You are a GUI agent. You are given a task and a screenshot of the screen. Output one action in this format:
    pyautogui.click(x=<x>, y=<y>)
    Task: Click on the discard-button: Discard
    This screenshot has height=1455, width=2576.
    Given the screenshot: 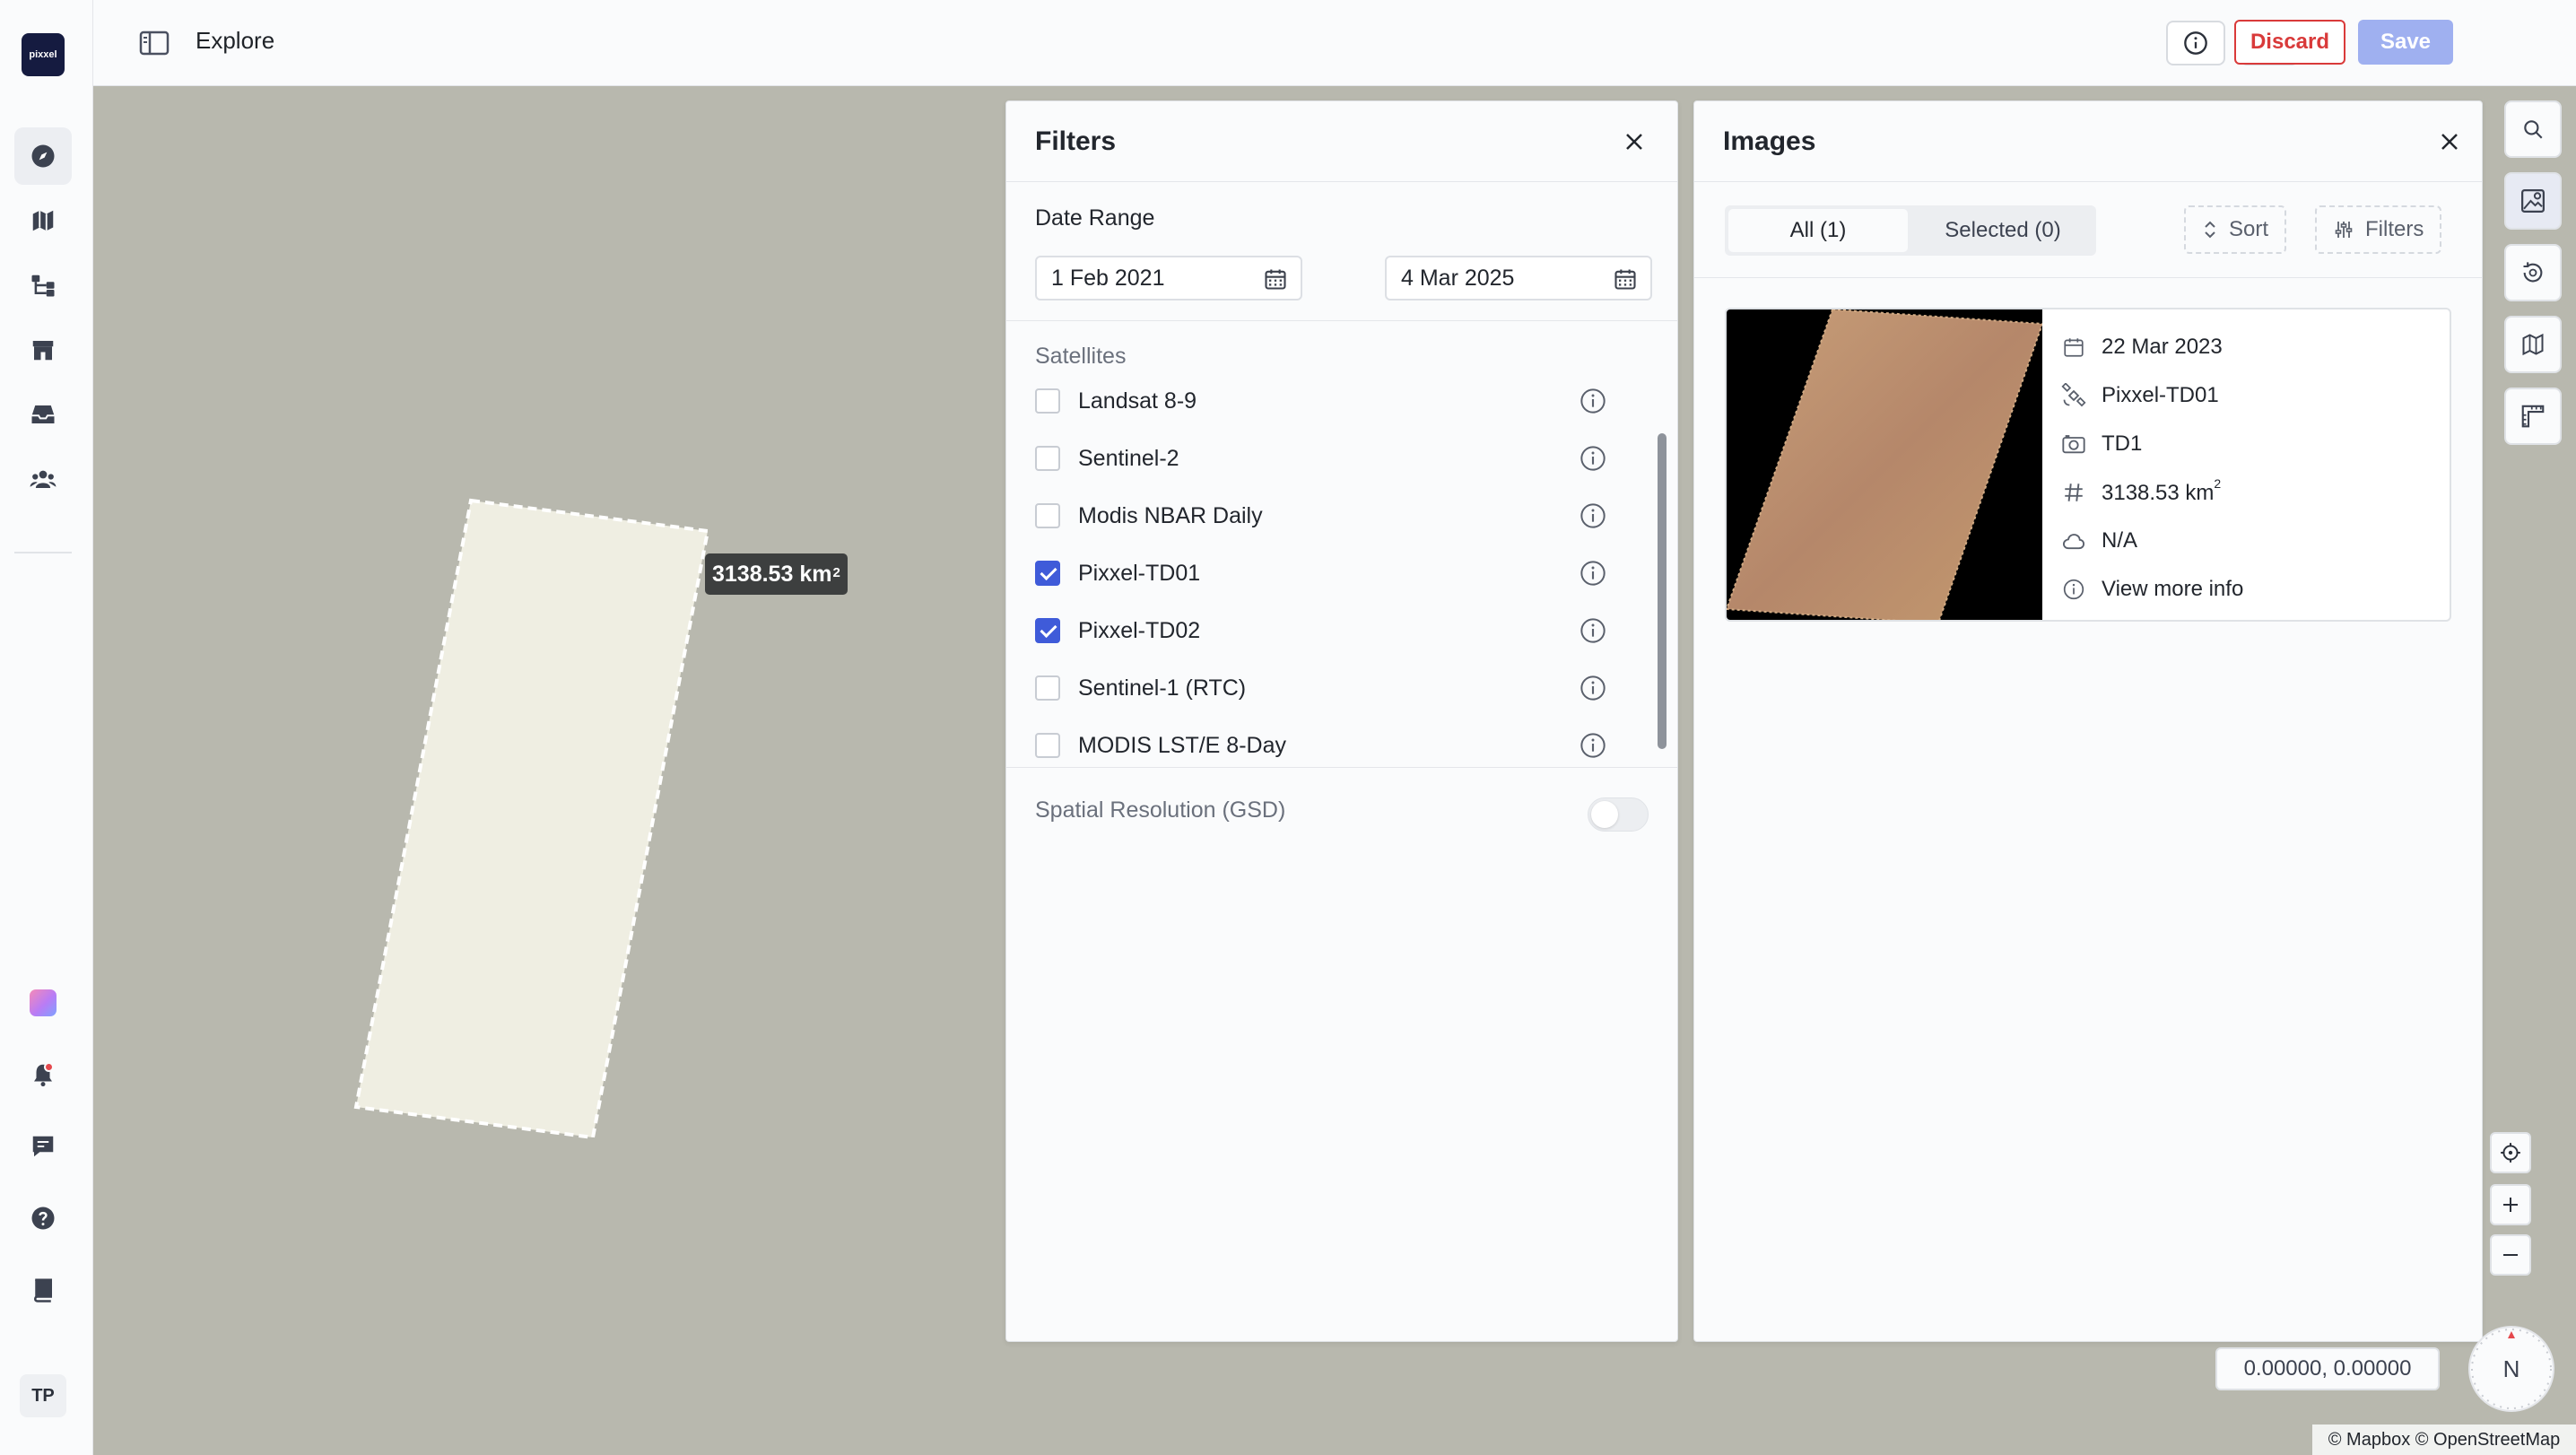 What is the action you would take?
    pyautogui.click(x=2289, y=42)
    